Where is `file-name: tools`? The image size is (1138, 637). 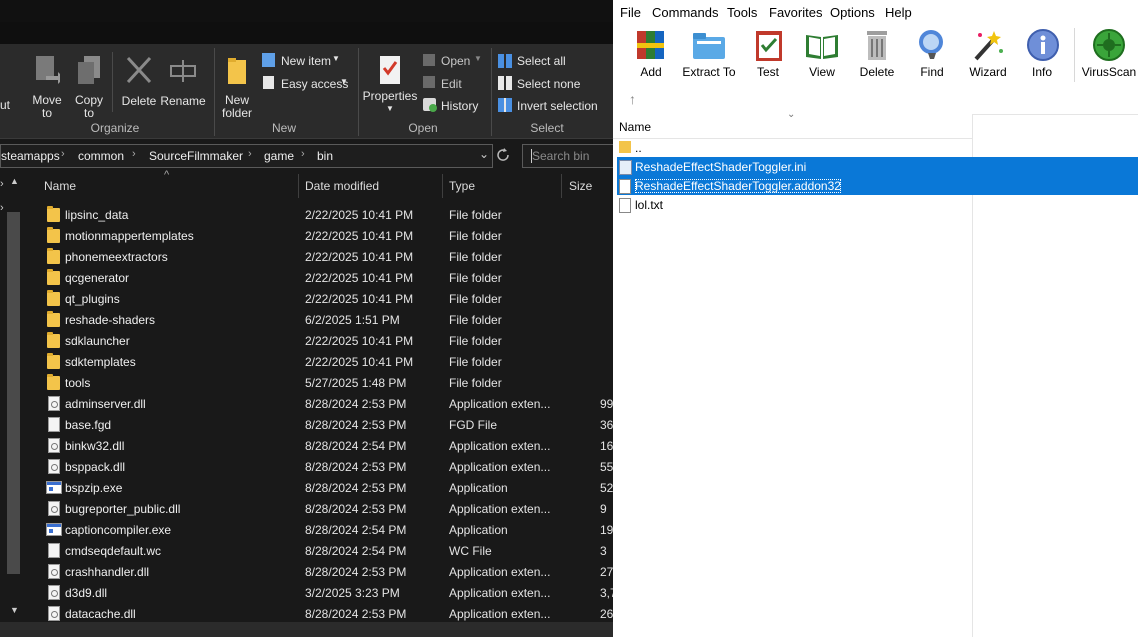
file-name: tools is located at coordinates (78, 383).